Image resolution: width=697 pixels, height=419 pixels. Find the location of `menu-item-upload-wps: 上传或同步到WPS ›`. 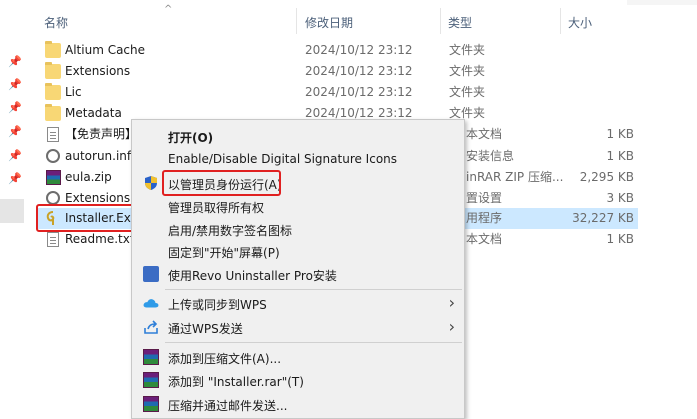

menu-item-upload-wps: 上传或同步到WPS › is located at coordinates (298, 303).